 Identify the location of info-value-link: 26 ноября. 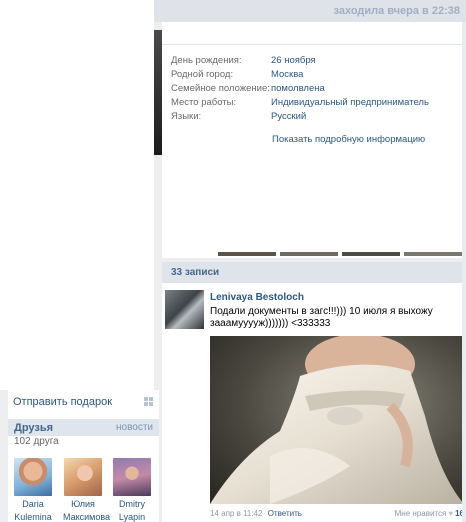
(293, 60).